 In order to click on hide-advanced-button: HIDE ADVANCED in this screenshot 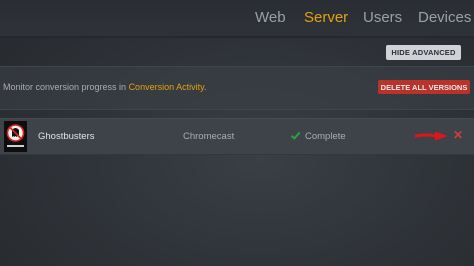, I will do `click(423, 52)`.